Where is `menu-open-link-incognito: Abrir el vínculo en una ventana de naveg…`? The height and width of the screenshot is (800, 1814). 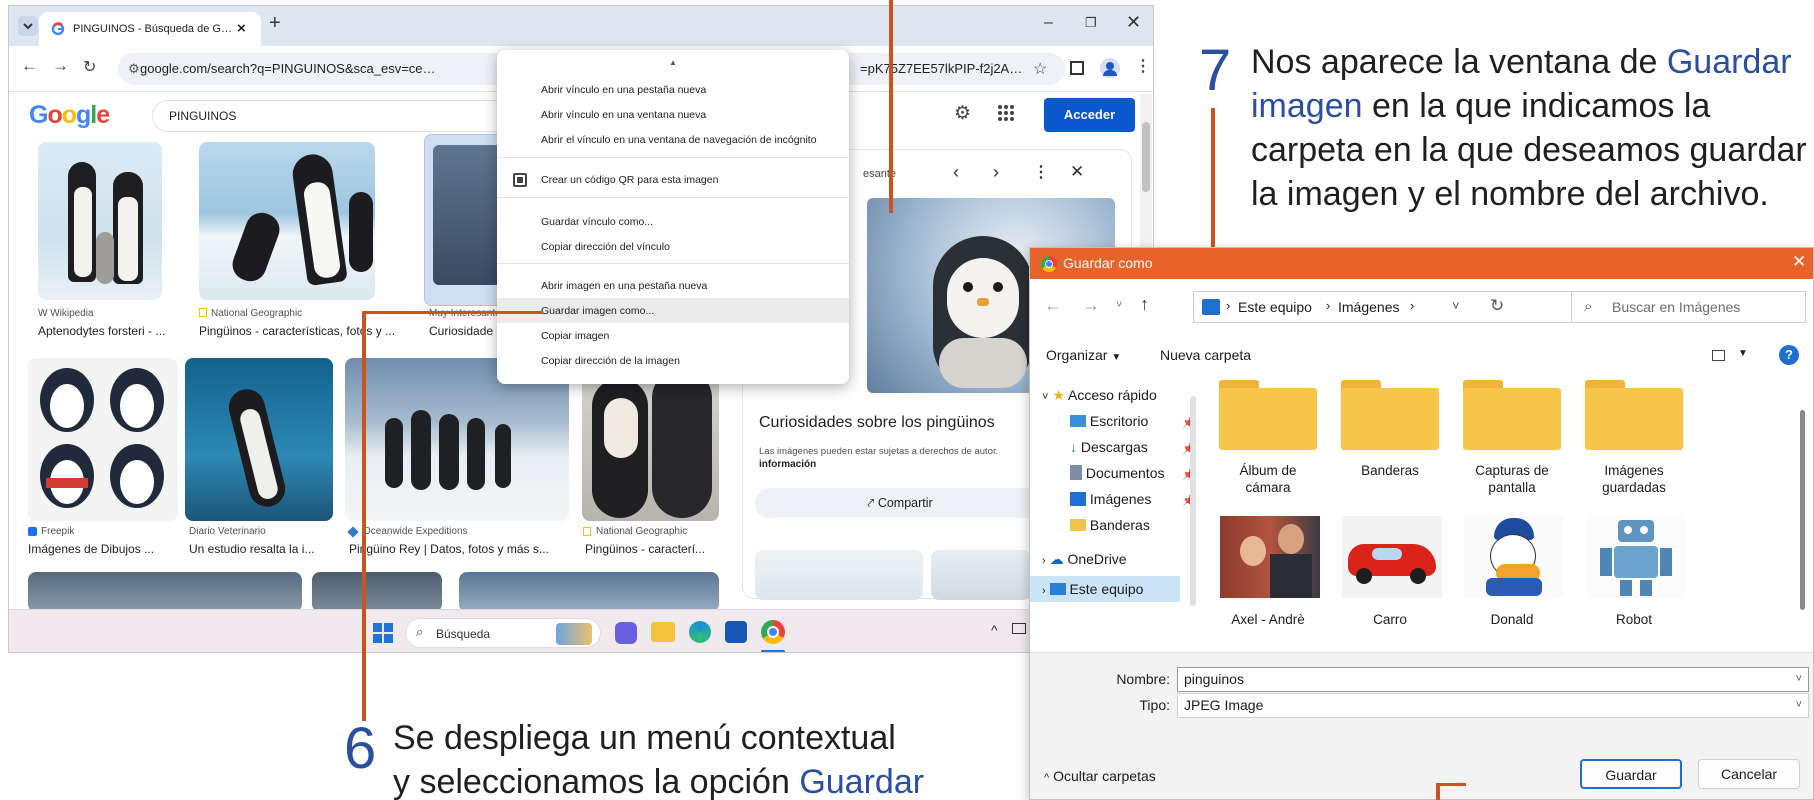
menu-open-link-incognito: Abrir el vínculo en una ventana de naveg… is located at coordinates (679, 140).